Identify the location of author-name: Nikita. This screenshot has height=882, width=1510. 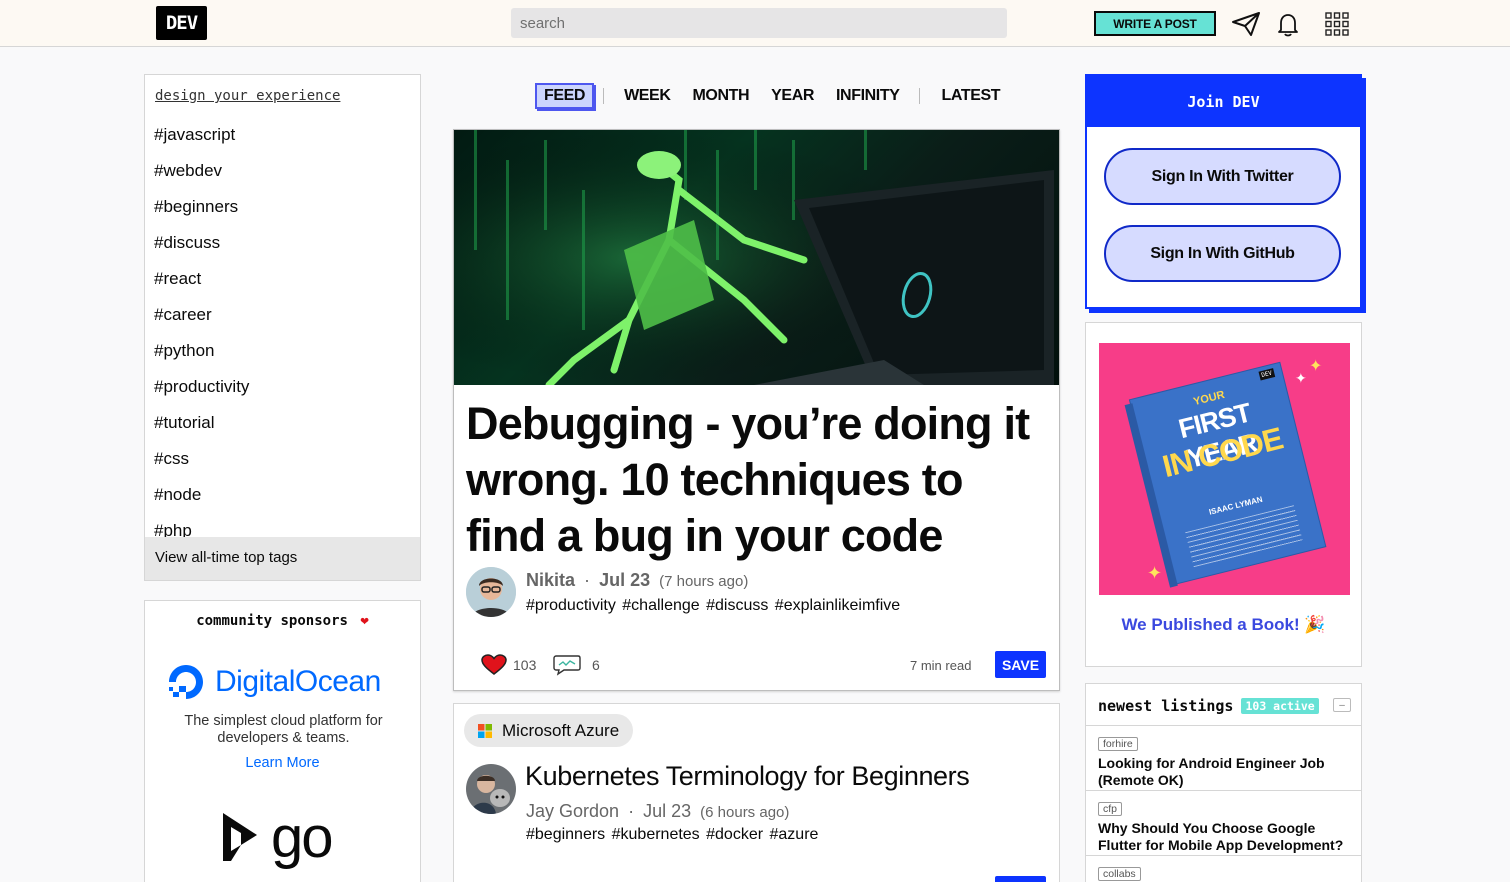
(550, 580).